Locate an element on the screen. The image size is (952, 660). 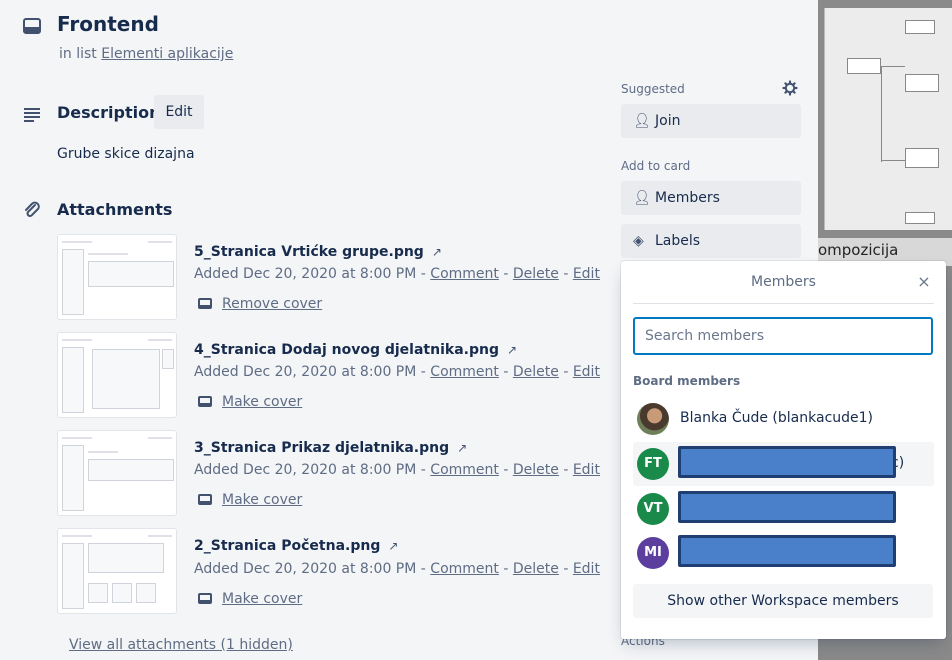
attachment-name: 3_Stranica Prikaz djelatnika.png ↗ is located at coordinates (330, 448).